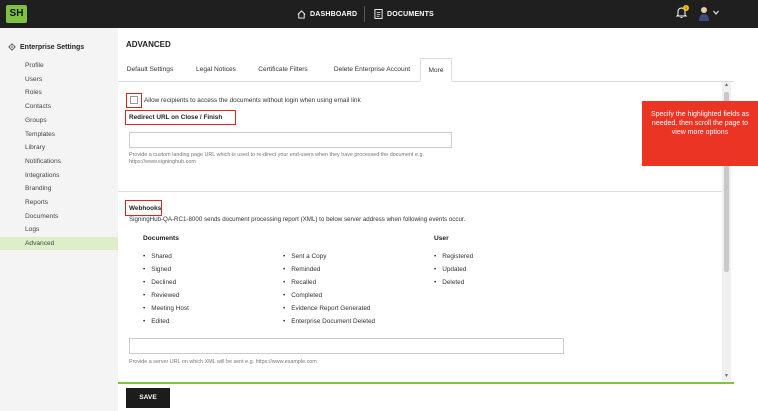 This screenshot has width=758, height=411. What do you see at coordinates (59, 120) in the screenshot?
I see `sidebar-item-groups: Groups` at bounding box center [59, 120].